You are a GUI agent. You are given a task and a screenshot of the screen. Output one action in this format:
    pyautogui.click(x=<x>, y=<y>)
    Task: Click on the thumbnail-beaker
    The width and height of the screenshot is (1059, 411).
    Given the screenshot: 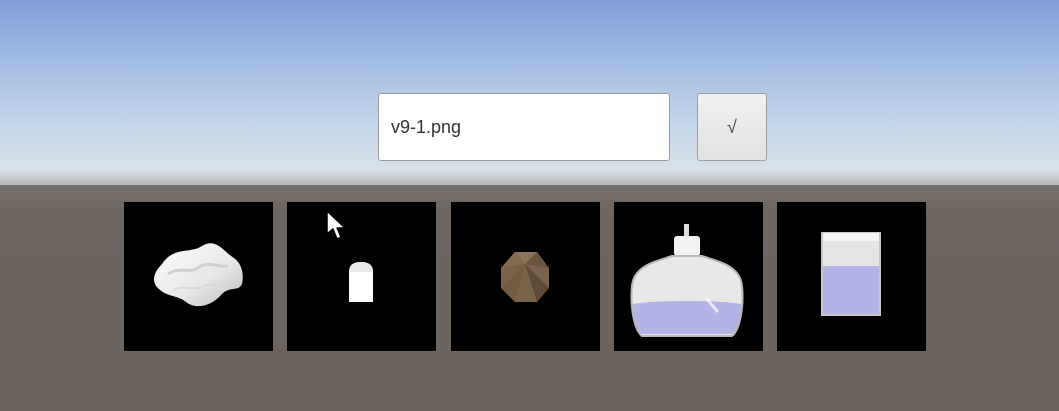 What is the action you would take?
    pyautogui.click(x=851, y=276)
    